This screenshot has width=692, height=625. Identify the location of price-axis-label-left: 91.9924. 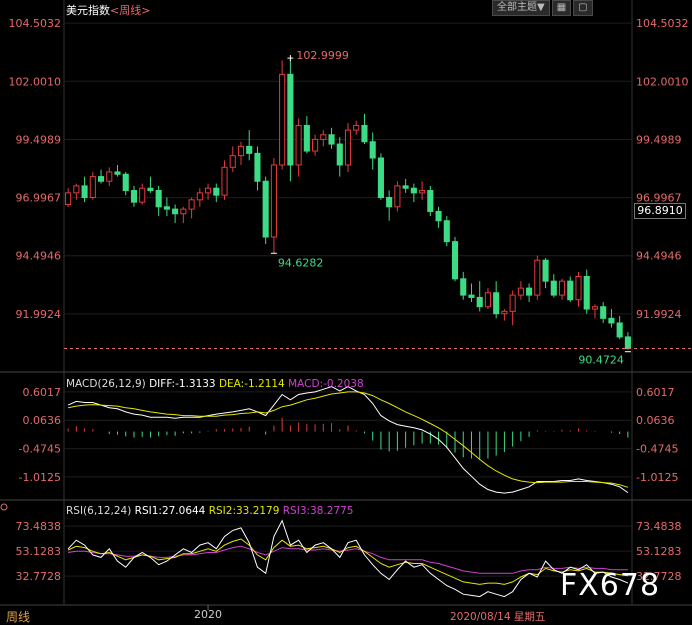
(39, 314).